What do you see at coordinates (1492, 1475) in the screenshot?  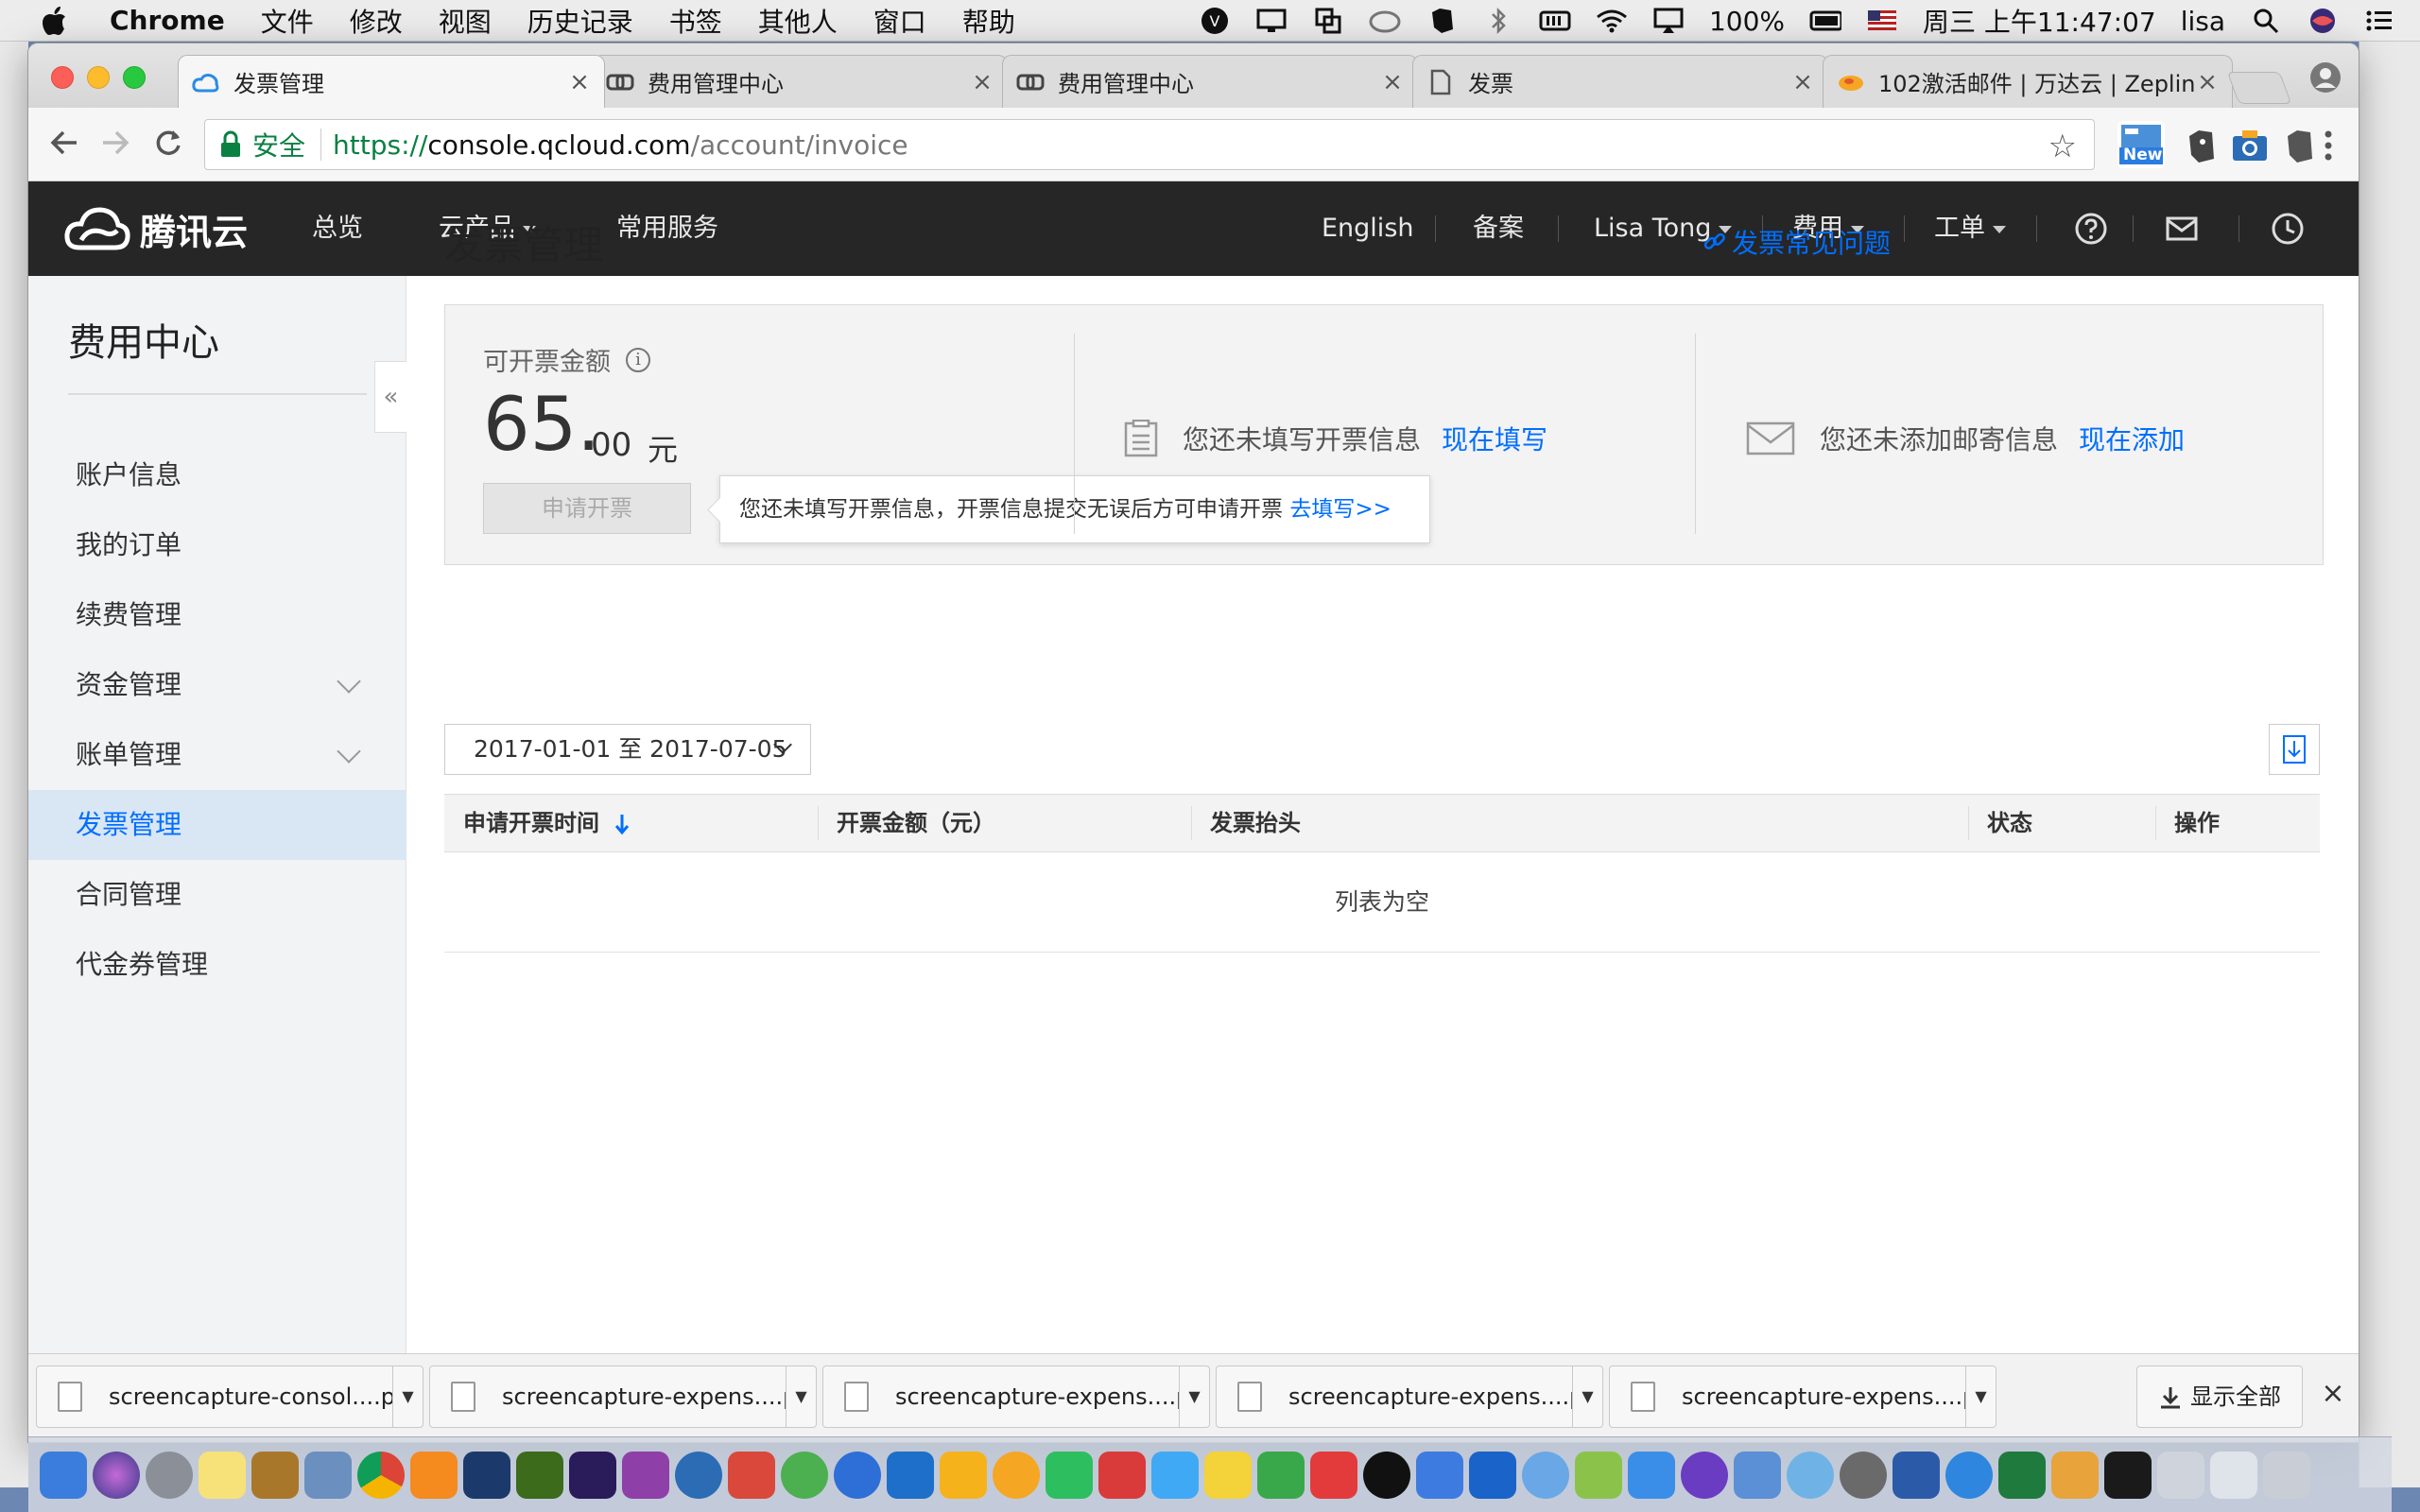 I see `teamviewer-icon` at bounding box center [1492, 1475].